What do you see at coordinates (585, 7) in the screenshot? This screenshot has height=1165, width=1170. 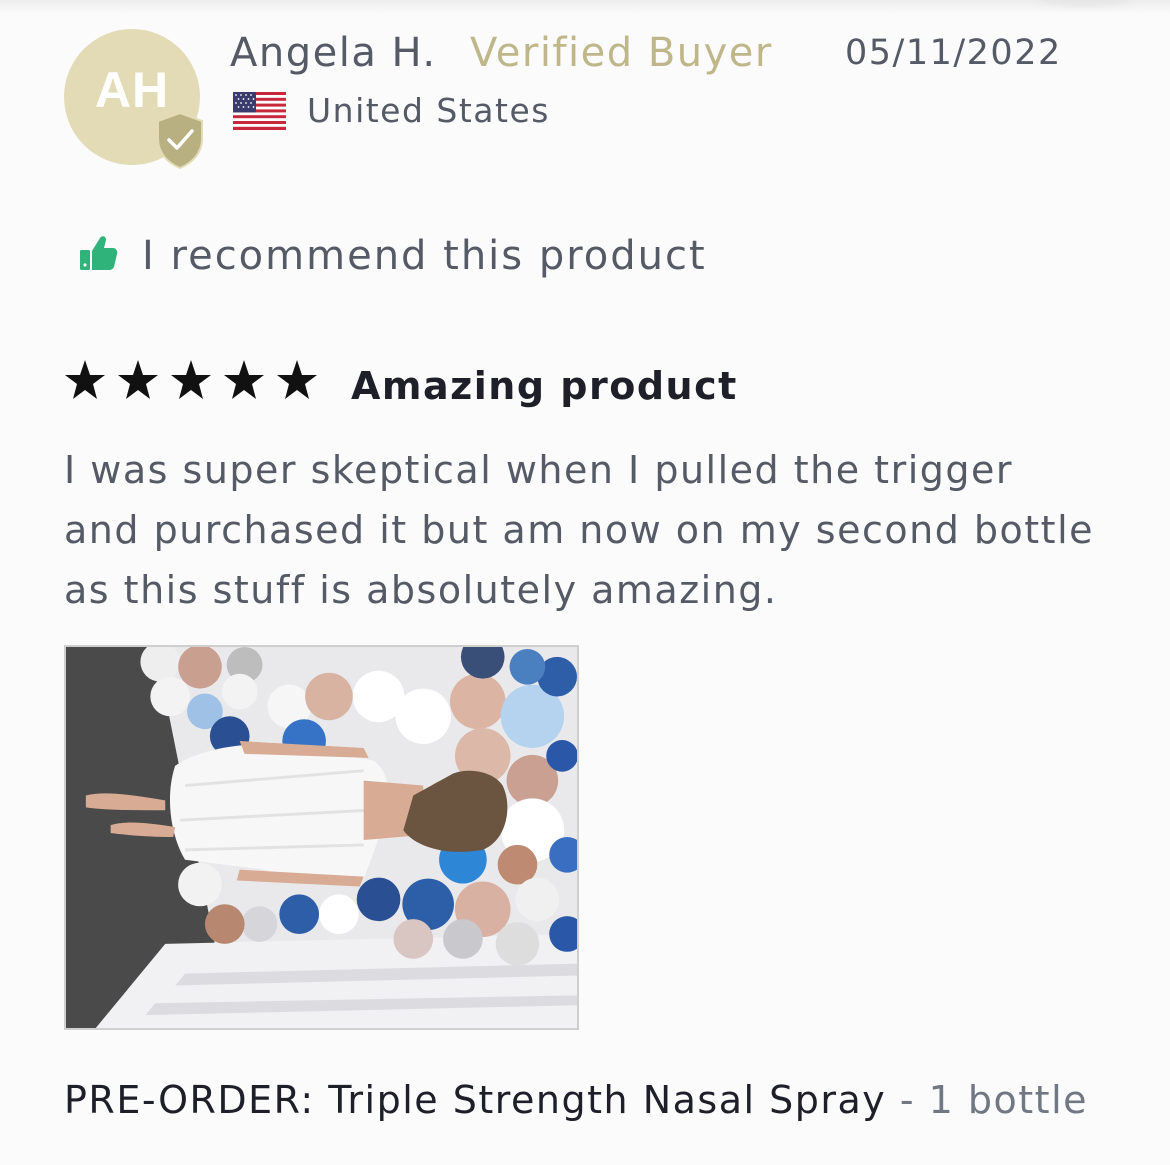 I see `top-shadow` at bounding box center [585, 7].